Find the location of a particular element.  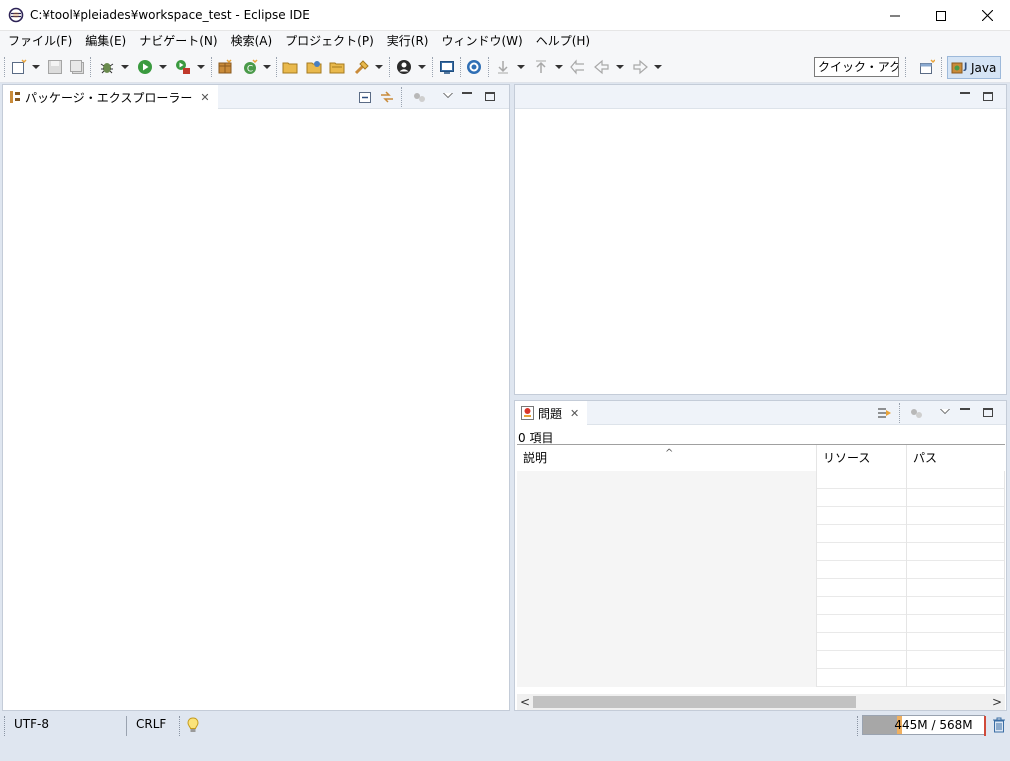

link-with-editor-icon is located at coordinates (387, 97).